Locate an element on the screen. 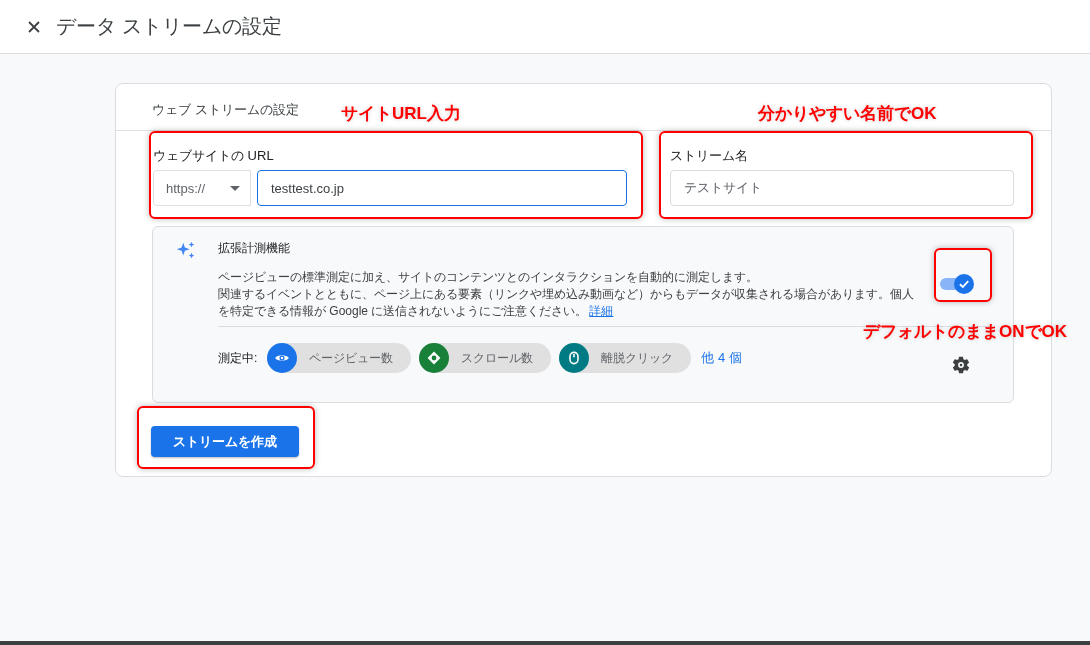  field-label: ストリーム名 is located at coordinates (709, 156).